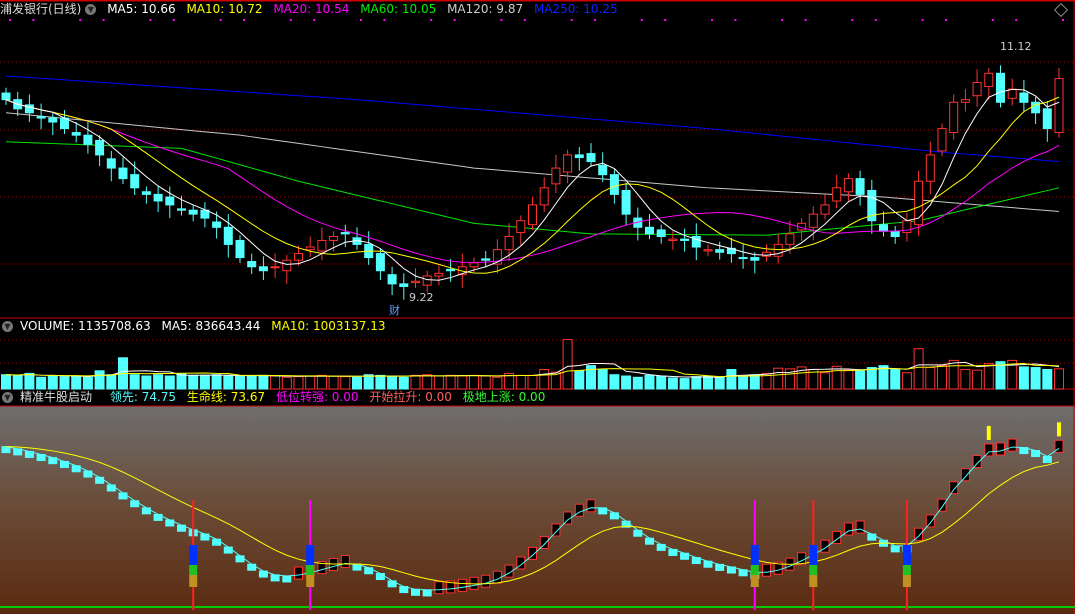 This screenshot has width=1075, height=614. What do you see at coordinates (1016, 46) in the screenshot?
I see `high-price-label: 11.12` at bounding box center [1016, 46].